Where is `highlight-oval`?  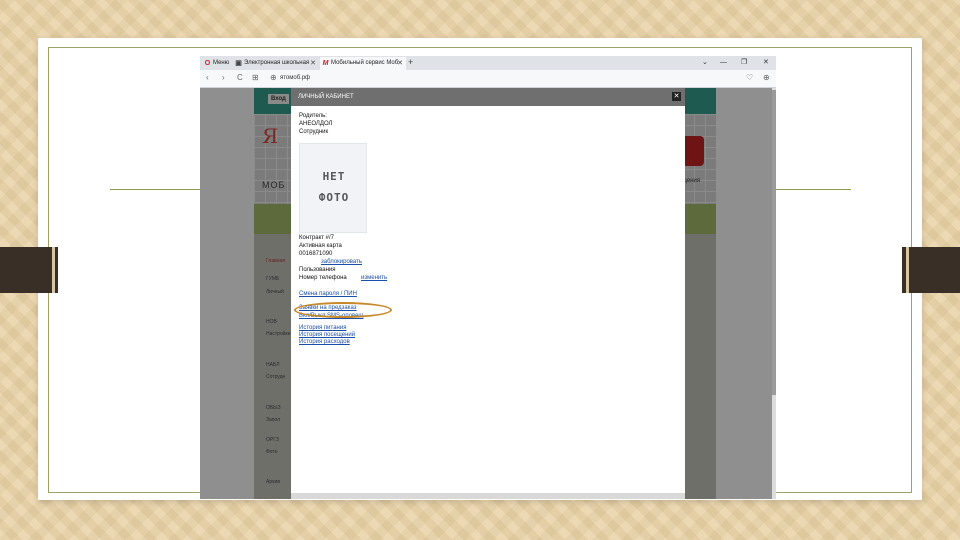 highlight-oval is located at coordinates (343, 310).